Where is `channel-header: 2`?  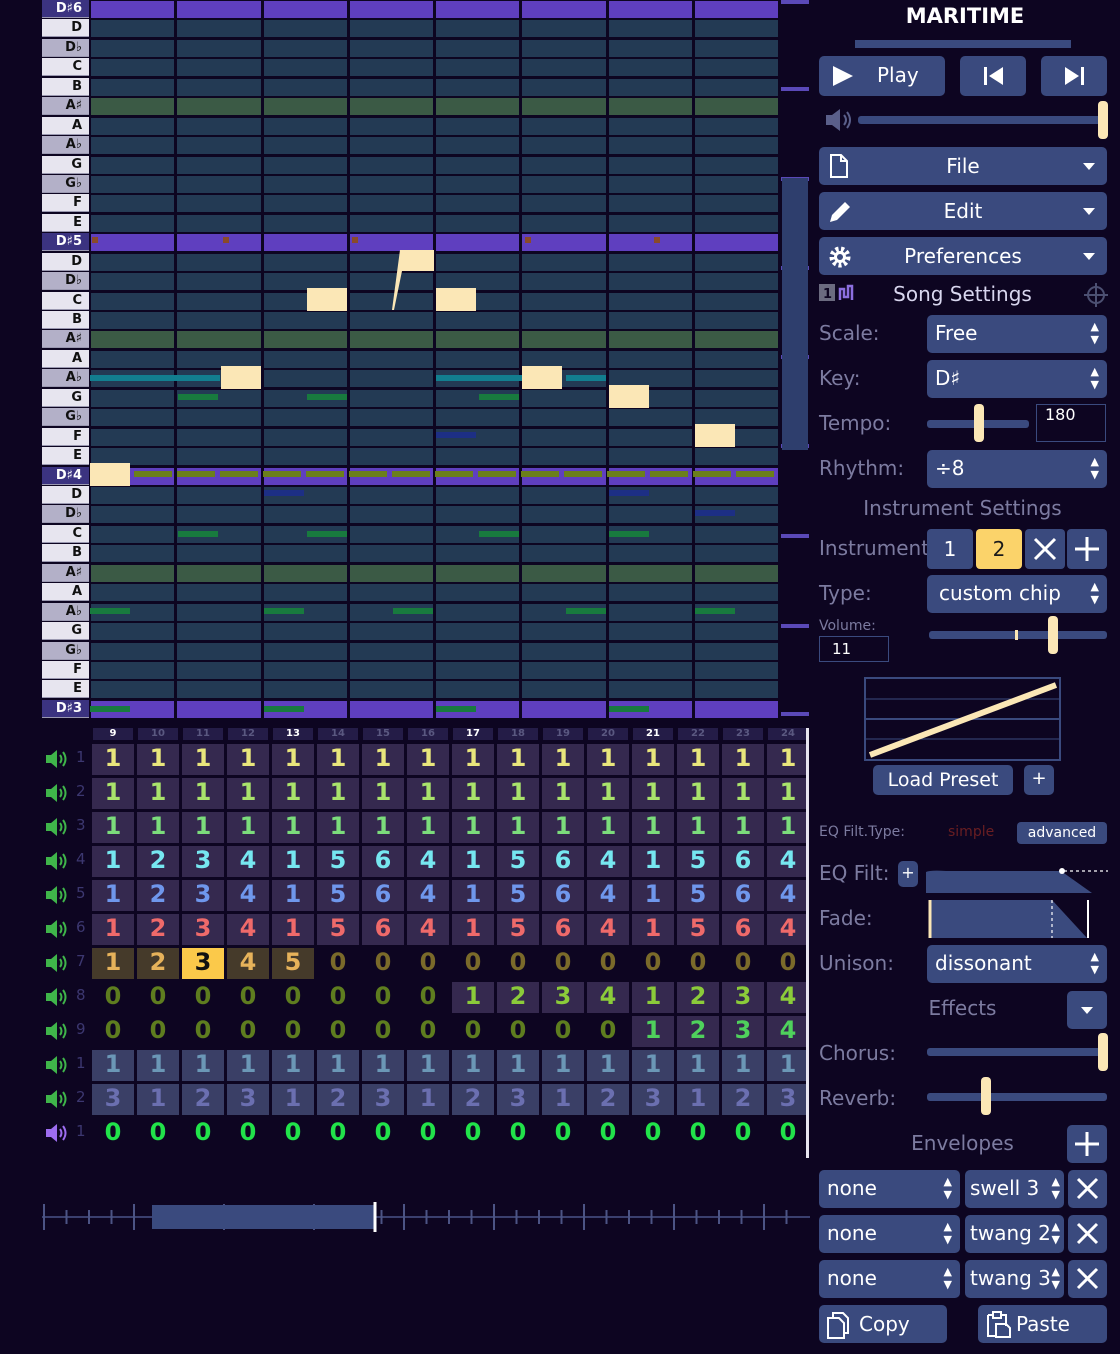 channel-header: 2 is located at coordinates (66, 793).